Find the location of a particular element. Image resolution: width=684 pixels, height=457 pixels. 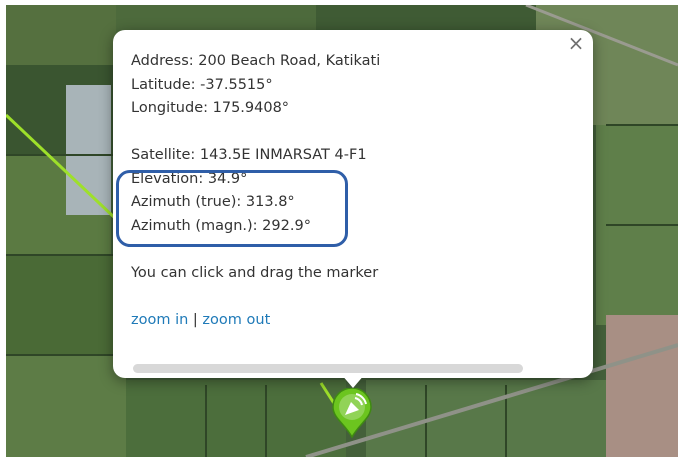

address-text: Address: 200 Beach Road, Katikati is located at coordinates (256, 61).